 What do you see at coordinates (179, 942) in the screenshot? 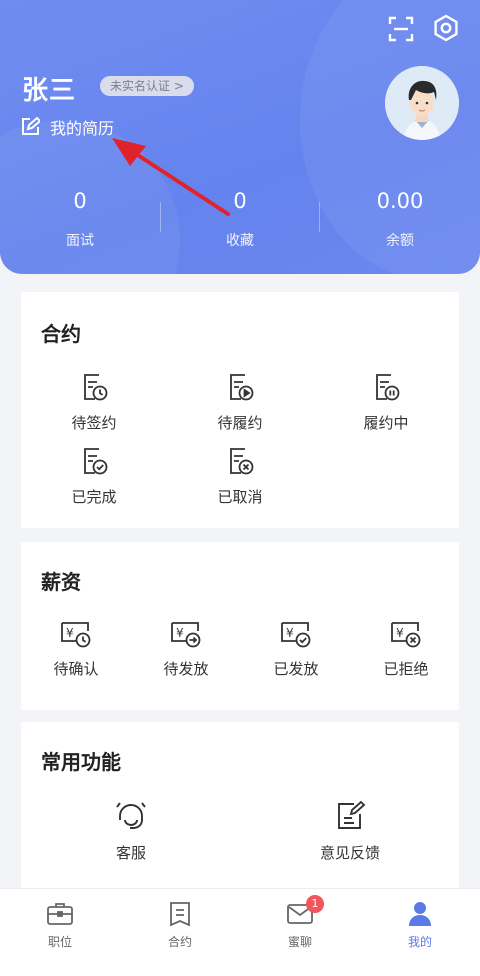
I see `tab-label: 合约` at bounding box center [179, 942].